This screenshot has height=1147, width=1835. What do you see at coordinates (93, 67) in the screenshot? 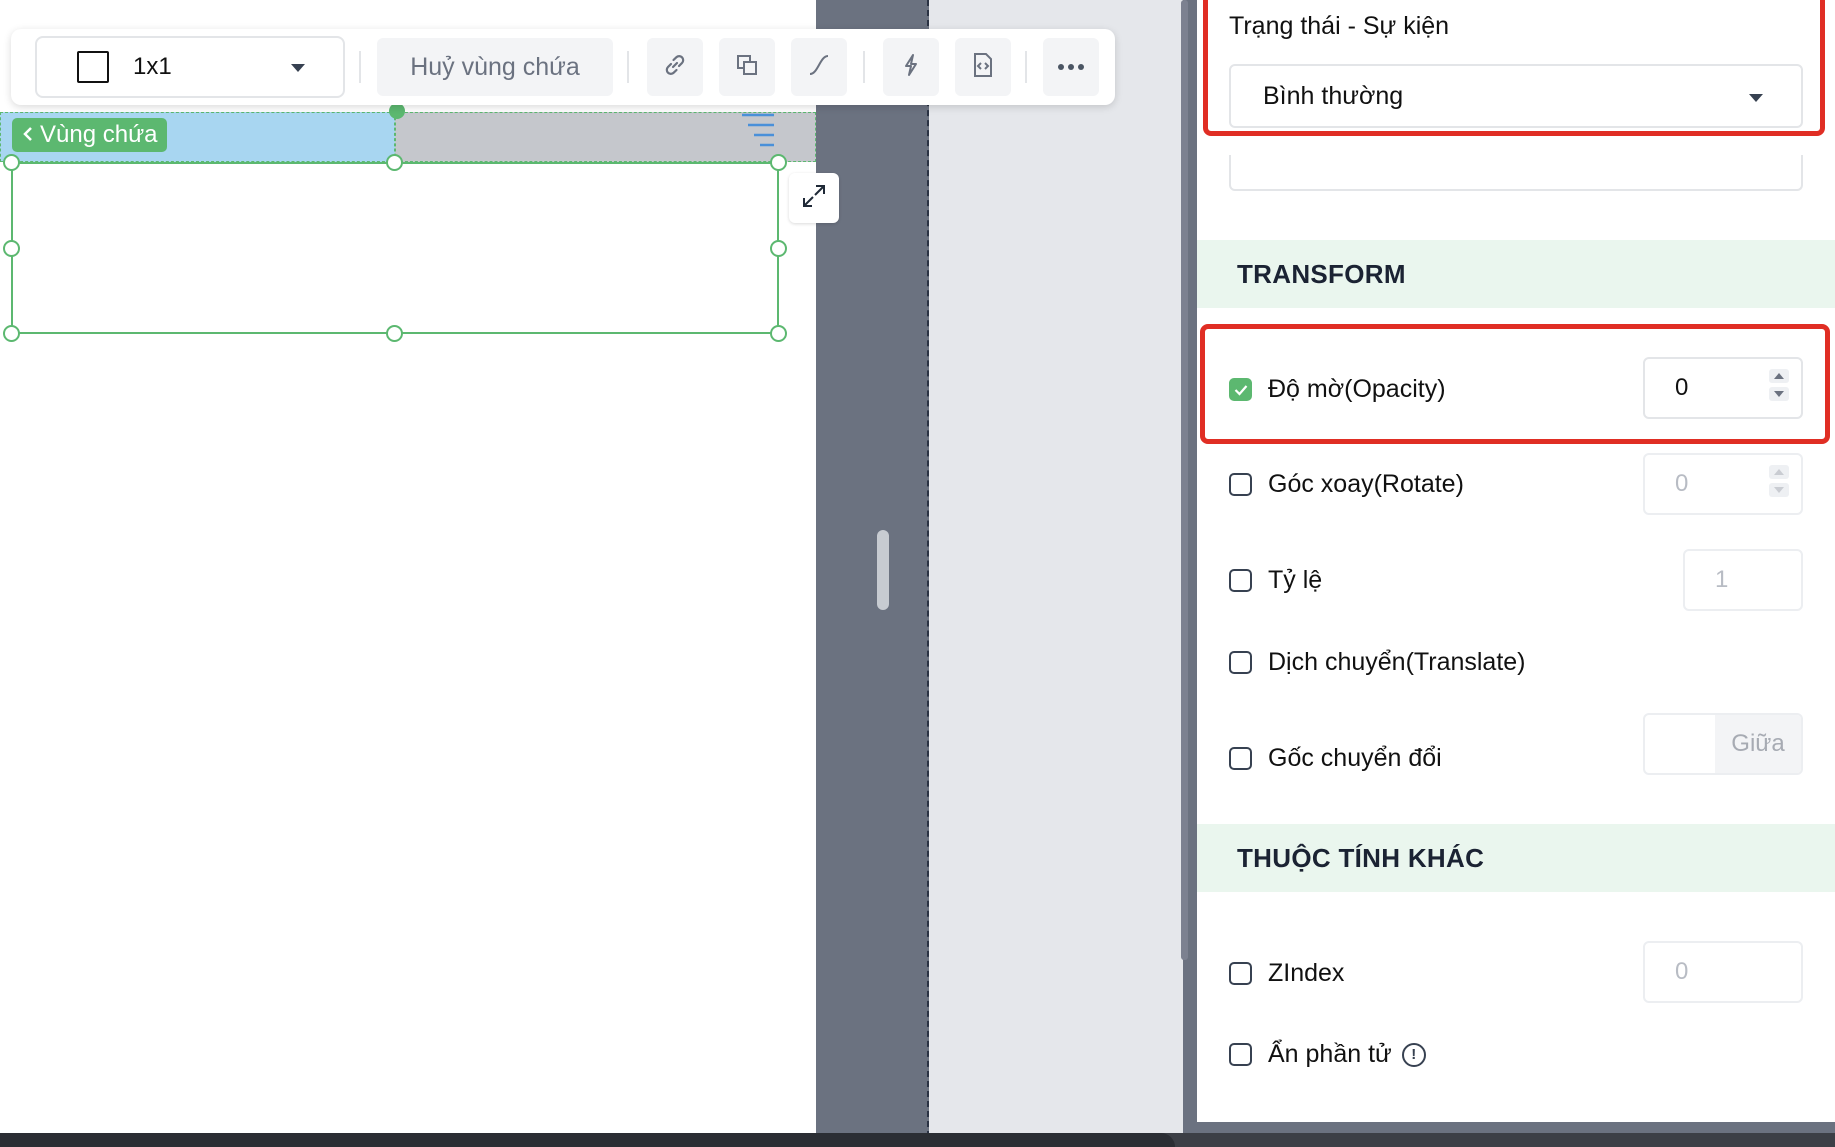
I see `square-icon` at bounding box center [93, 67].